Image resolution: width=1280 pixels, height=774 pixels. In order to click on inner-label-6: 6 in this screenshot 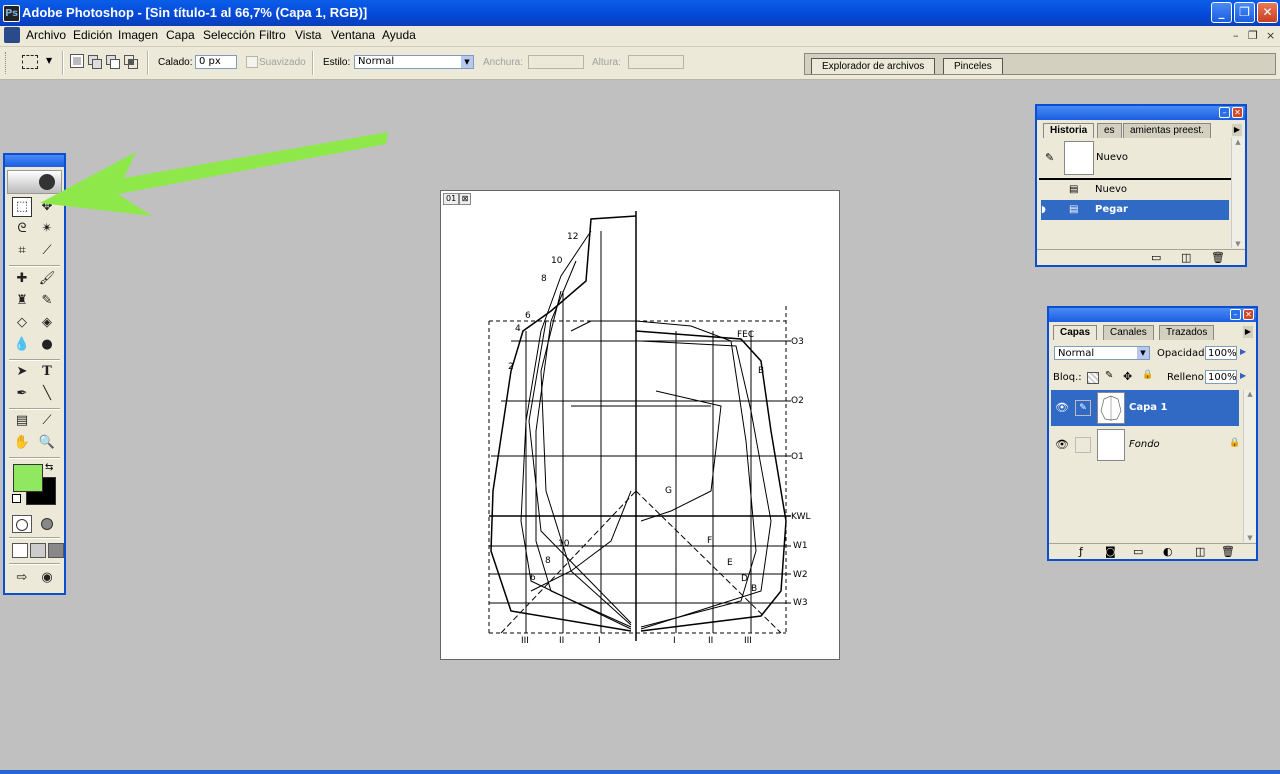, I will do `click(533, 578)`.